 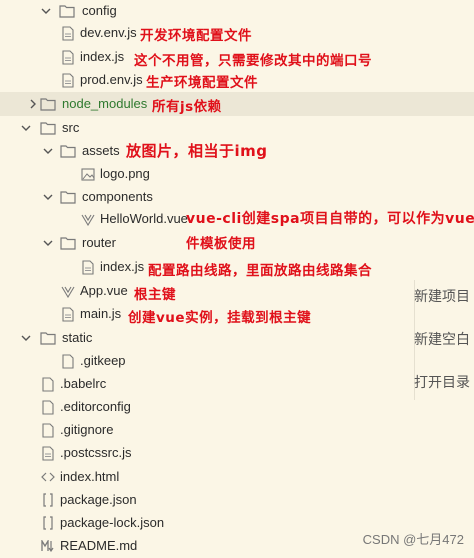 I want to click on menu-item-new-project: 新建项目, so click(x=442, y=296).